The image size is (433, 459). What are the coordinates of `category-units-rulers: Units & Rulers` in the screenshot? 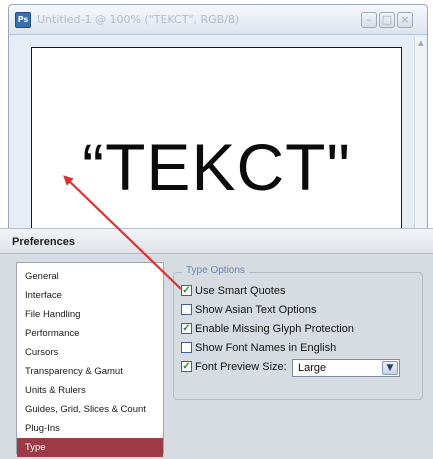 It's located at (90, 390).